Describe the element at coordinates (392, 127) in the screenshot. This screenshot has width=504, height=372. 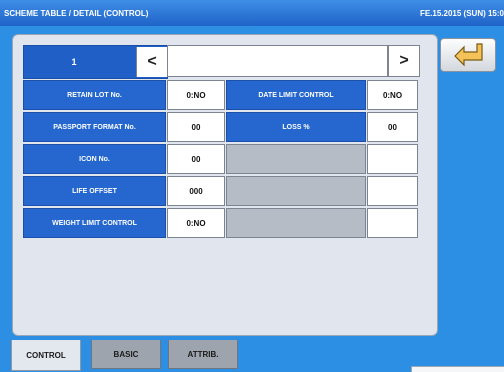
I see `loss-percent-value: 00` at that location.